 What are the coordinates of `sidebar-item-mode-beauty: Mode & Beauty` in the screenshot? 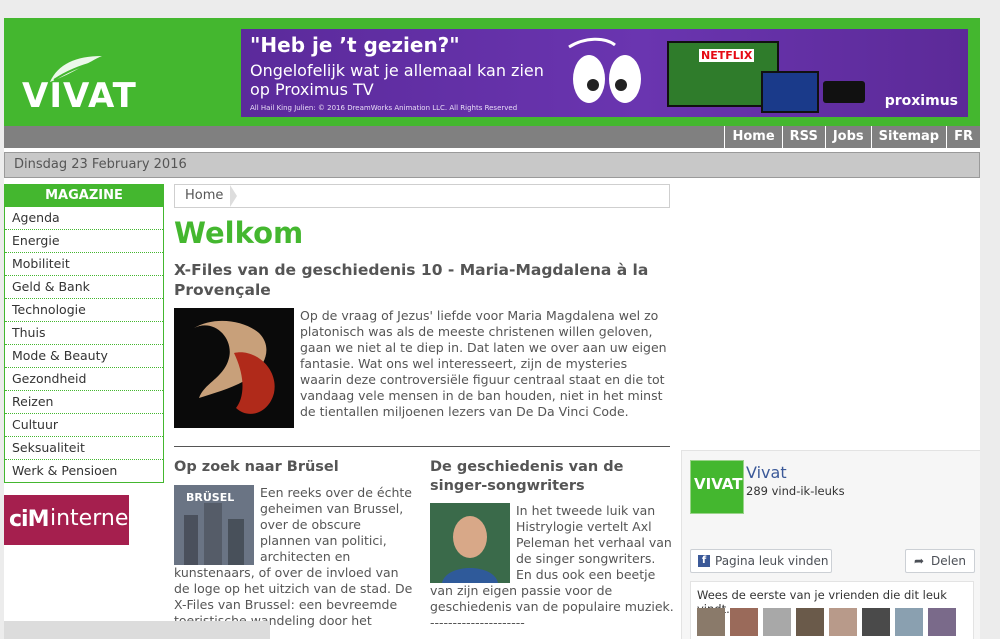 It's located at (84, 356).